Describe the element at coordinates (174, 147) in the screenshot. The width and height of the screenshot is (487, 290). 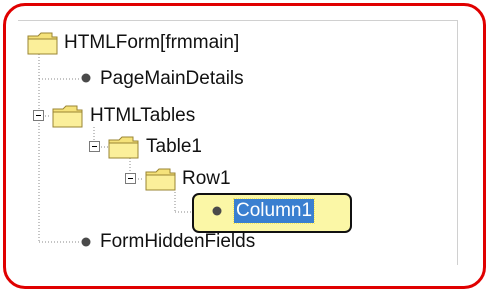
I see `tree-node-table1: Table1` at that location.